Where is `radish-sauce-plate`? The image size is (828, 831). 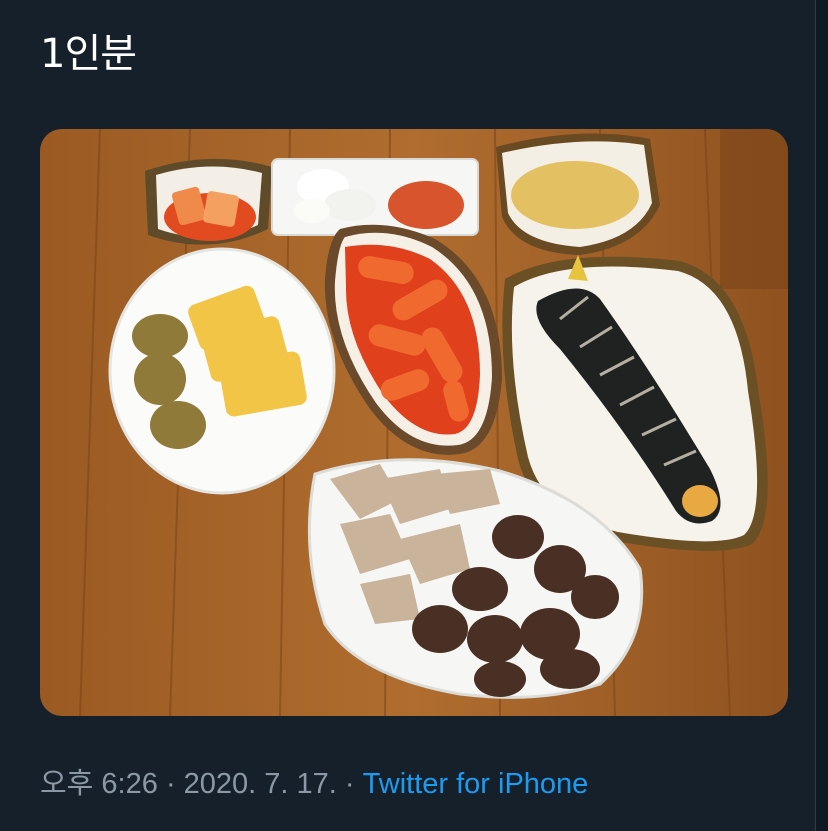 radish-sauce-plate is located at coordinates (375, 197).